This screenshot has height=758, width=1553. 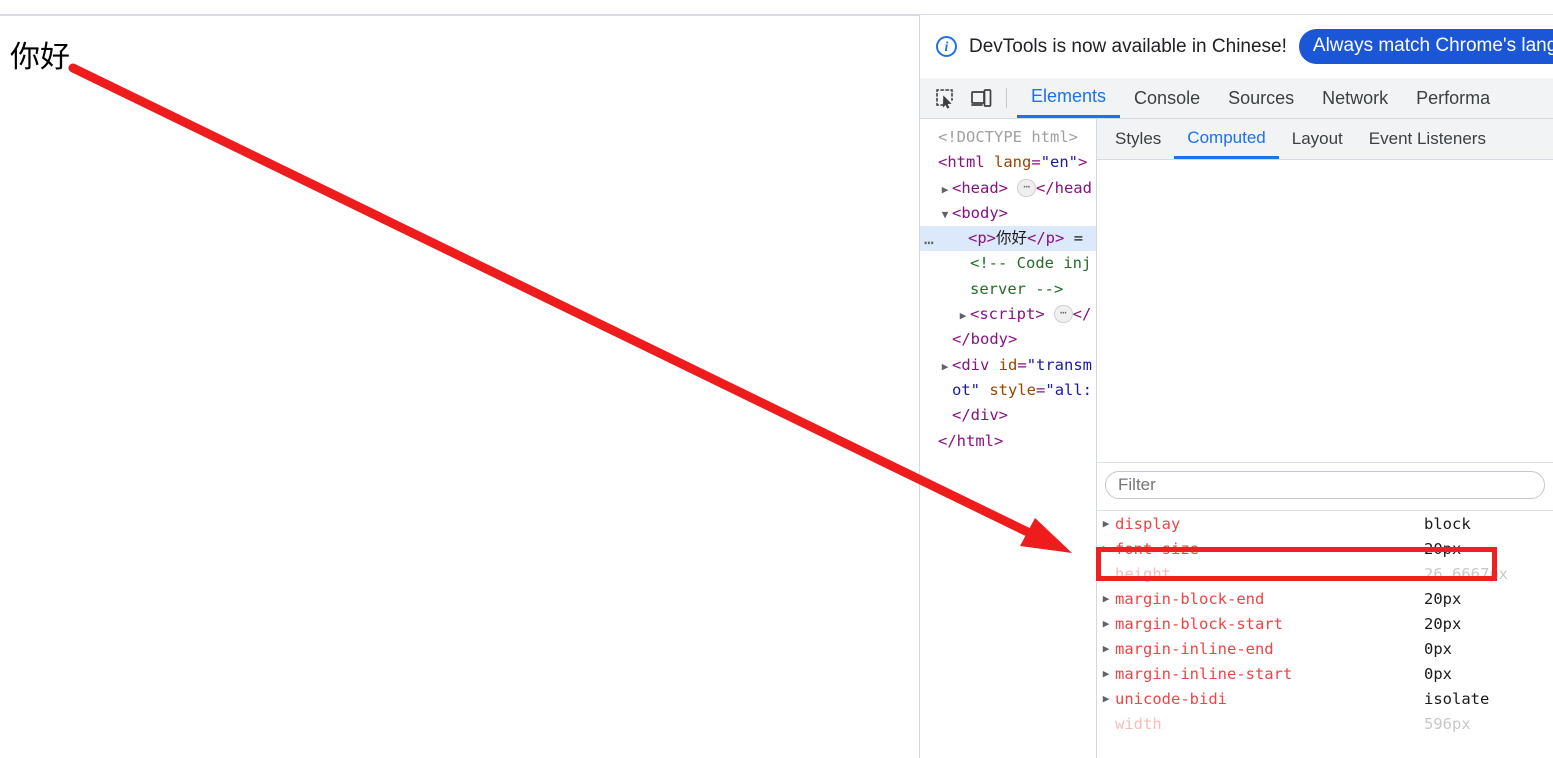 What do you see at coordinates (1355, 98) in the screenshot?
I see `tab-network: Network` at bounding box center [1355, 98].